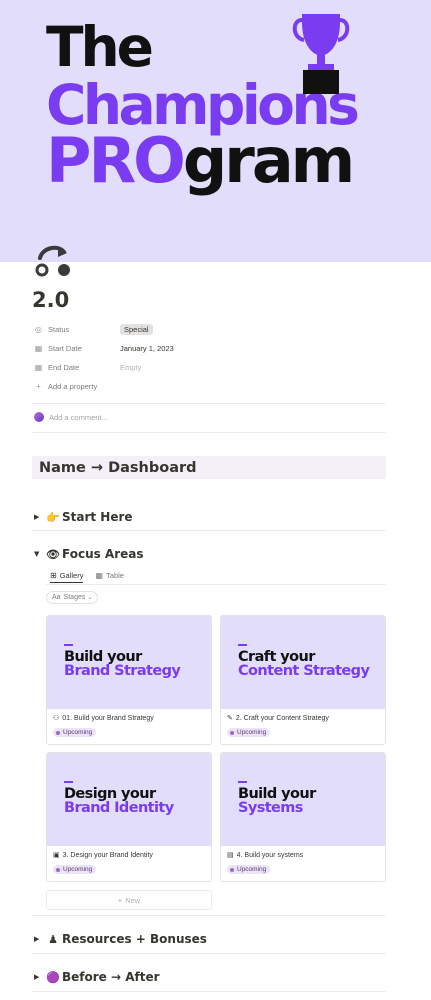 The height and width of the screenshot is (1000, 431). What do you see at coordinates (39, 417) in the screenshot?
I see `avatar` at bounding box center [39, 417].